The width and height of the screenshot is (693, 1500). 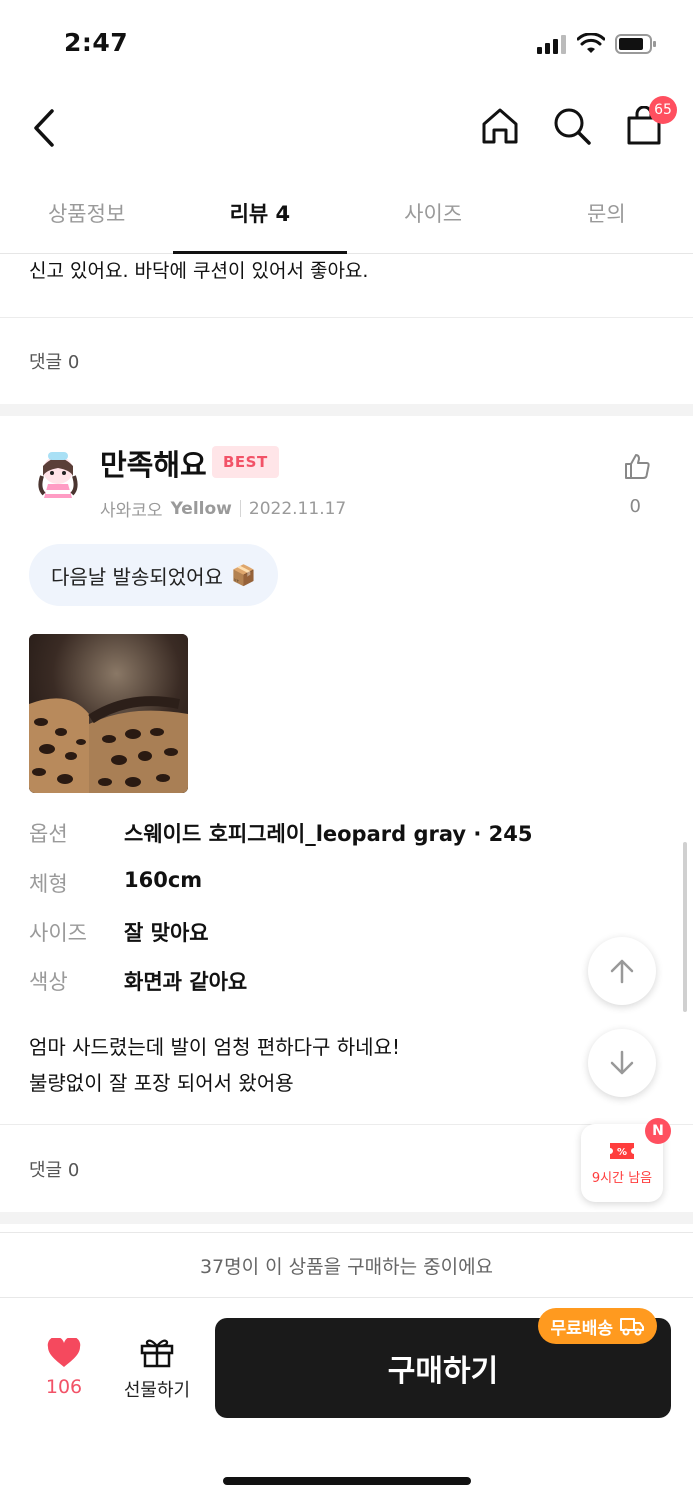 I want to click on home-icon, so click(x=500, y=126).